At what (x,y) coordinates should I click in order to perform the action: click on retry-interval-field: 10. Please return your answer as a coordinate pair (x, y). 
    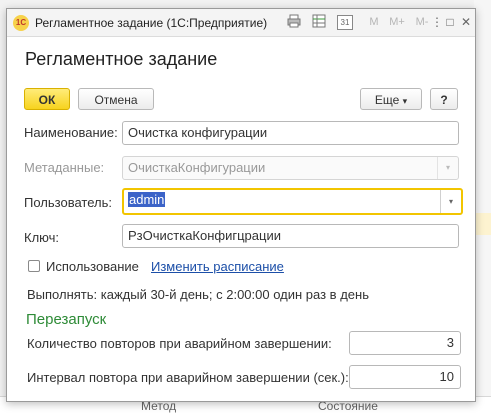
    Looking at the image, I should click on (405, 377).